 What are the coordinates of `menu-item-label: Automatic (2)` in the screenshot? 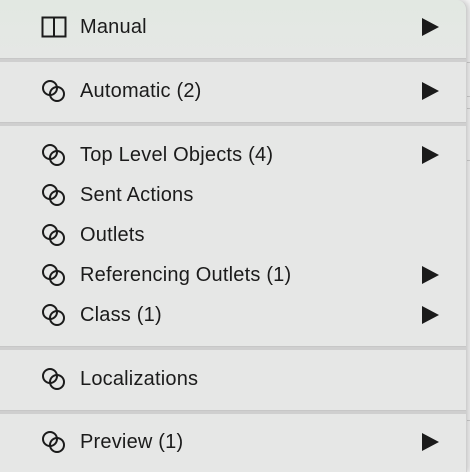 It's located at (141, 90).